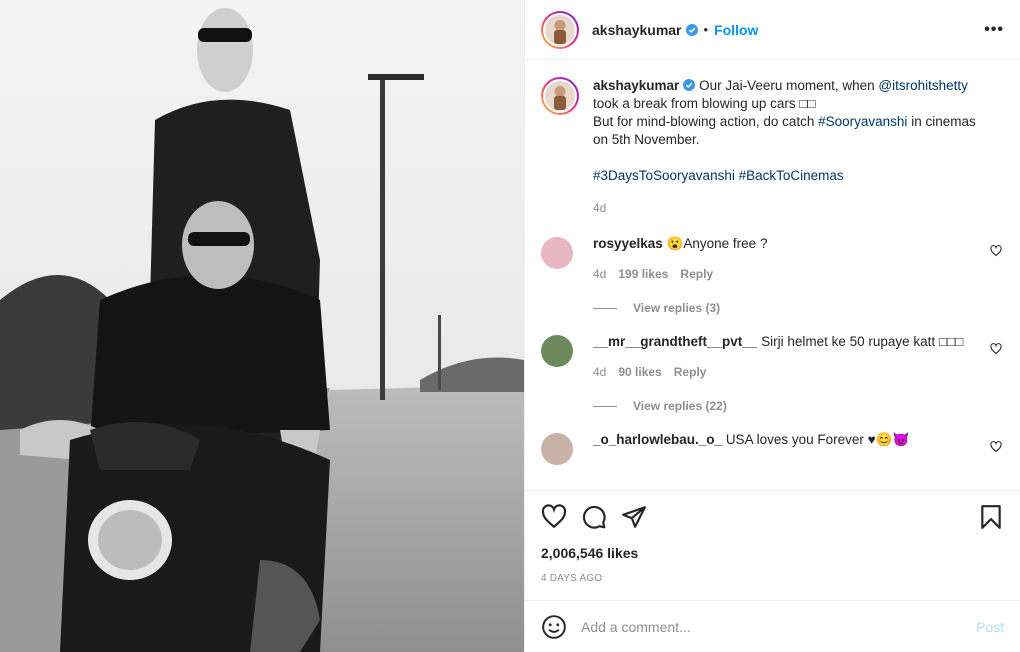  What do you see at coordinates (636, 85) in the screenshot?
I see `caption-username: akshaykumar` at bounding box center [636, 85].